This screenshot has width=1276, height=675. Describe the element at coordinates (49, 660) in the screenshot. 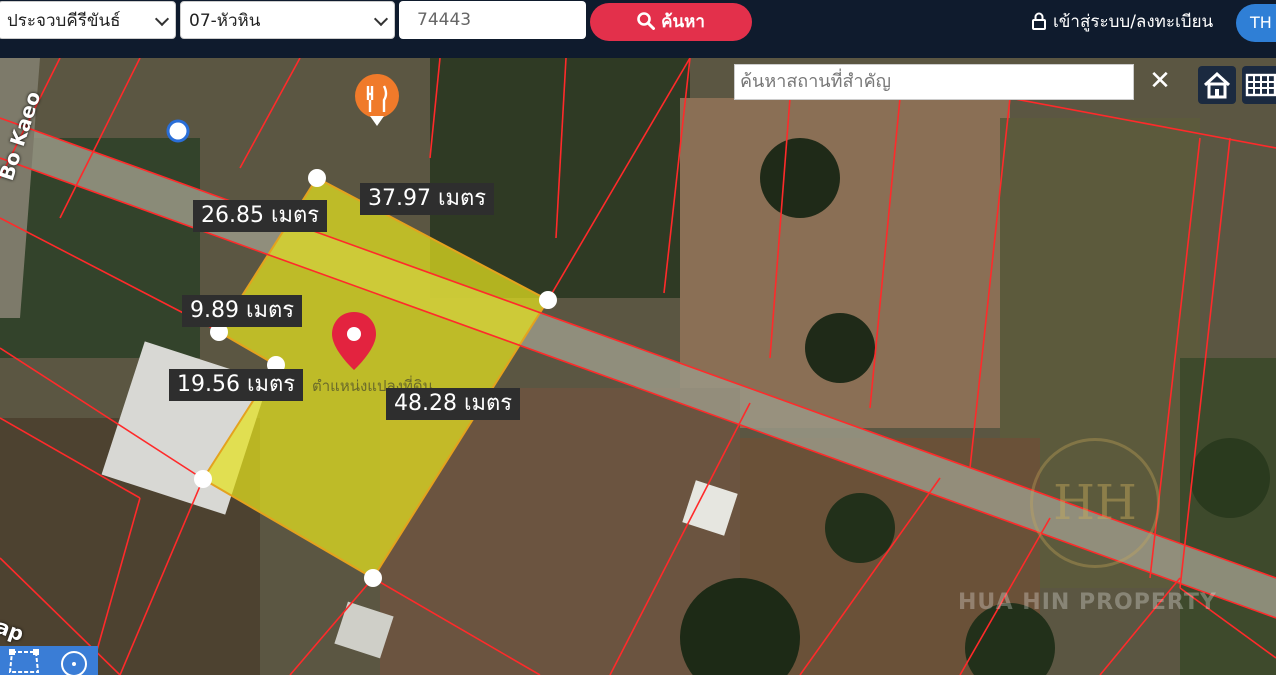

I see `draw-toolbar` at that location.